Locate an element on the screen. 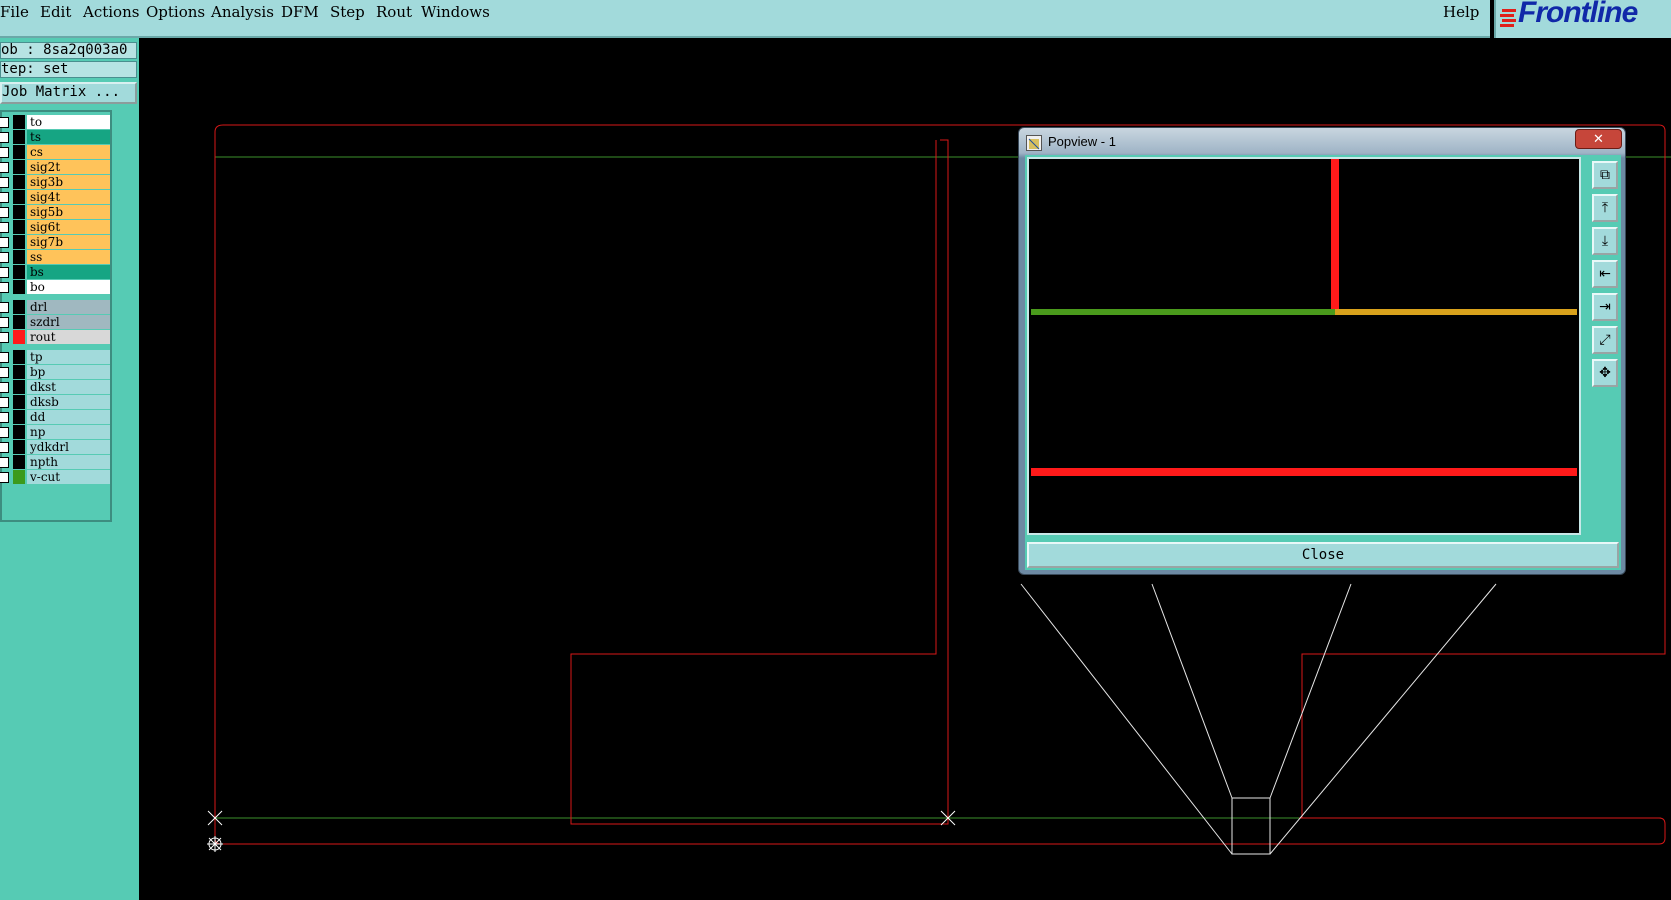  menu-options: Options is located at coordinates (175, 12).